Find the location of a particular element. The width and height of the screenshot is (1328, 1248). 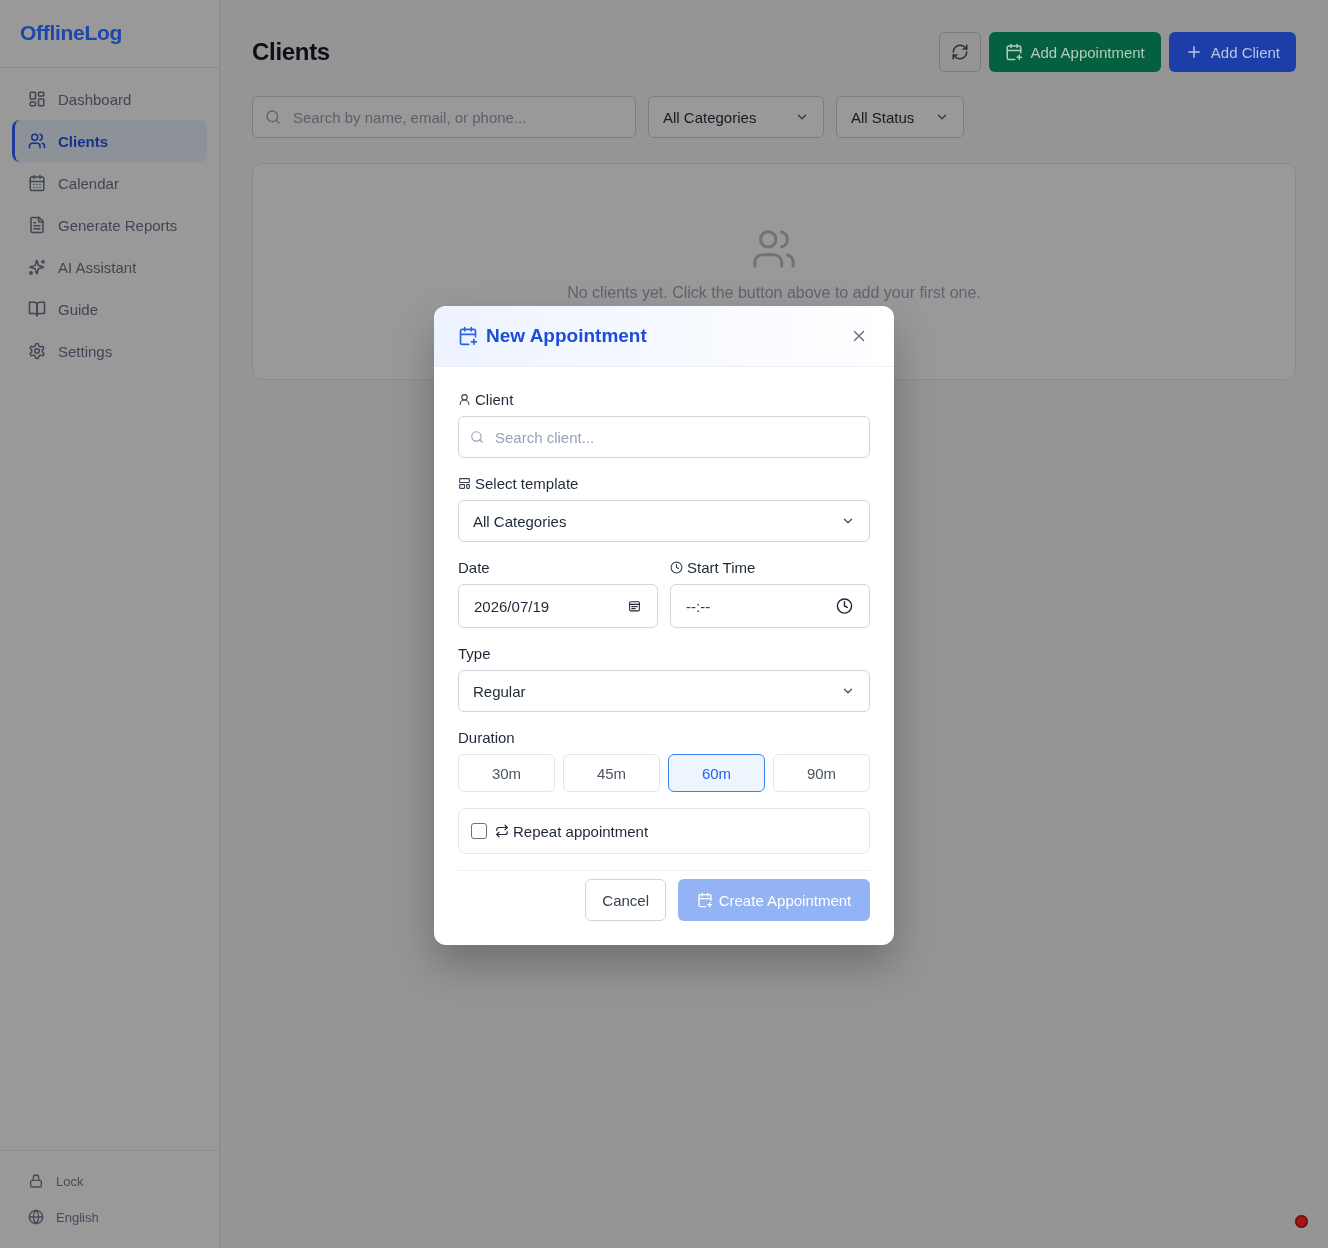

duration-option: 60m is located at coordinates (716, 773).